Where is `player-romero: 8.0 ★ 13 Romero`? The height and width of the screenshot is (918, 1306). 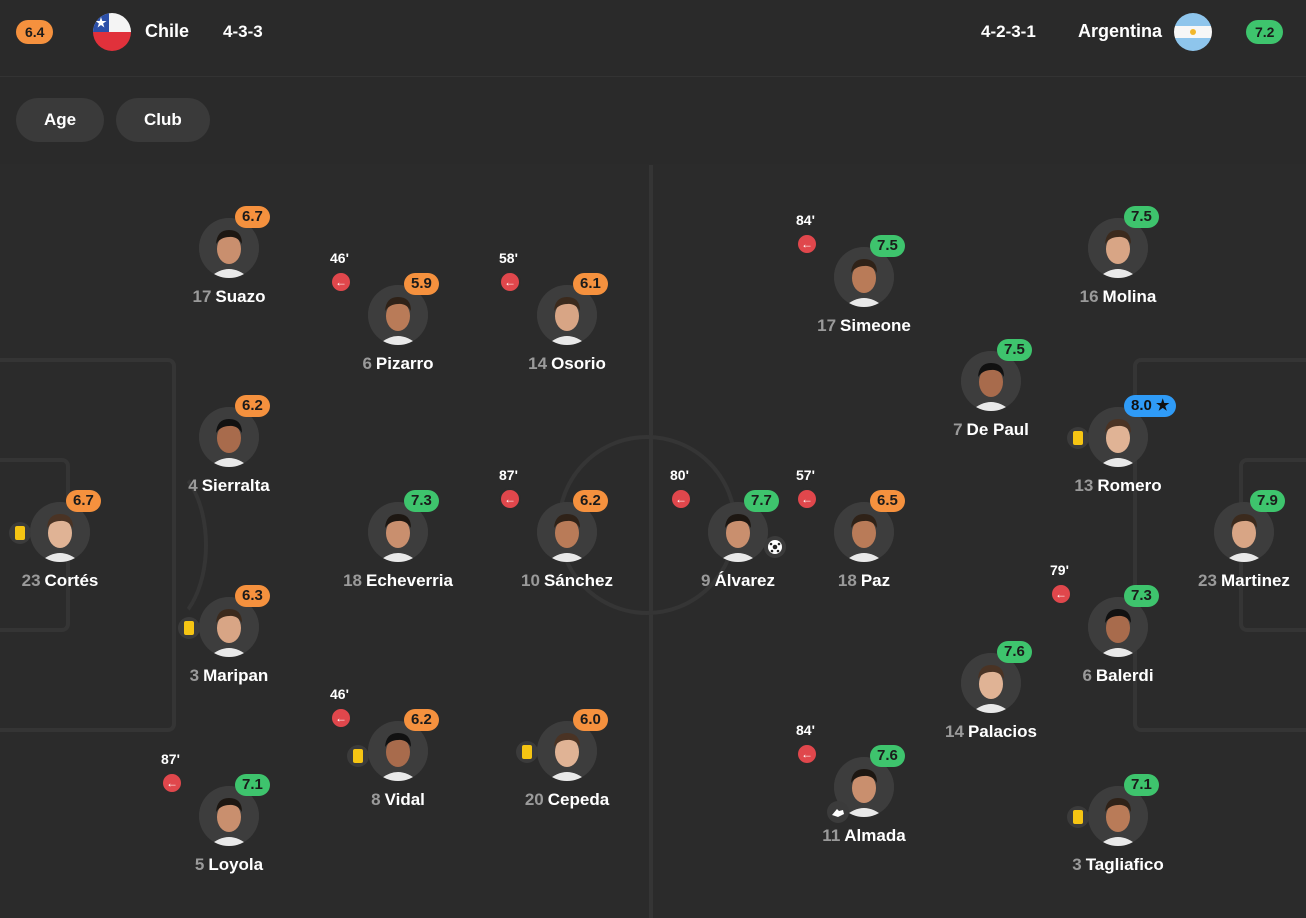
player-romero: 8.0 ★ 13 Romero is located at coordinates (1118, 445).